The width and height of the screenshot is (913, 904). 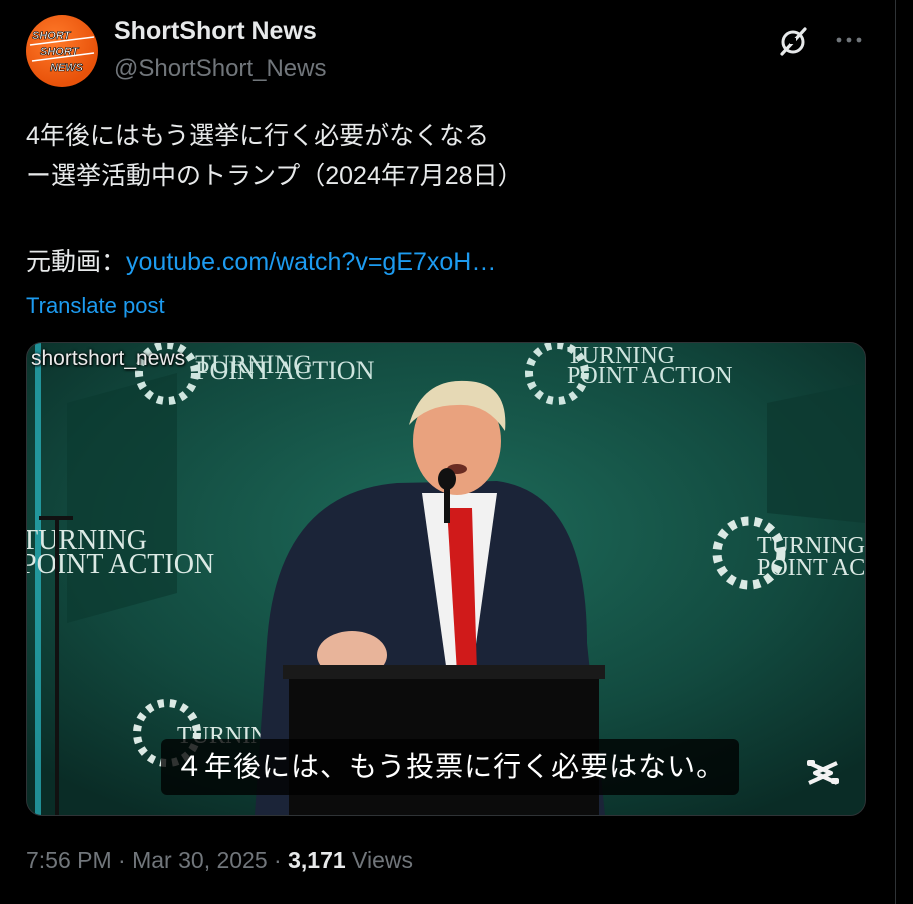 What do you see at coordinates (76, 262) in the screenshot?
I see `source-prefix: 元動画：` at bounding box center [76, 262].